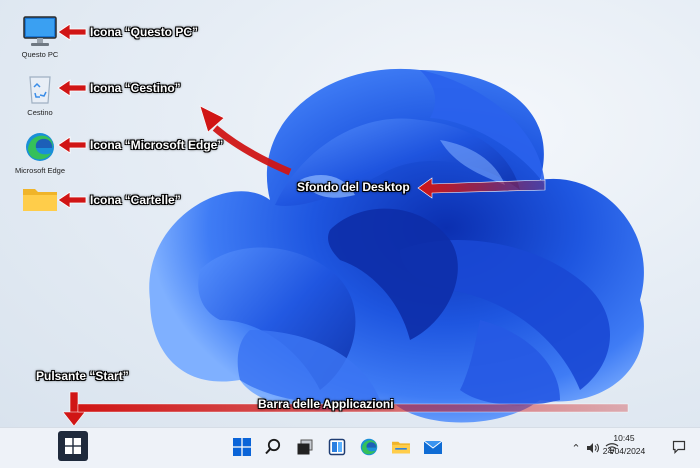  I want to click on annotation-cestino: Icona “Cestino”, so click(135, 88).